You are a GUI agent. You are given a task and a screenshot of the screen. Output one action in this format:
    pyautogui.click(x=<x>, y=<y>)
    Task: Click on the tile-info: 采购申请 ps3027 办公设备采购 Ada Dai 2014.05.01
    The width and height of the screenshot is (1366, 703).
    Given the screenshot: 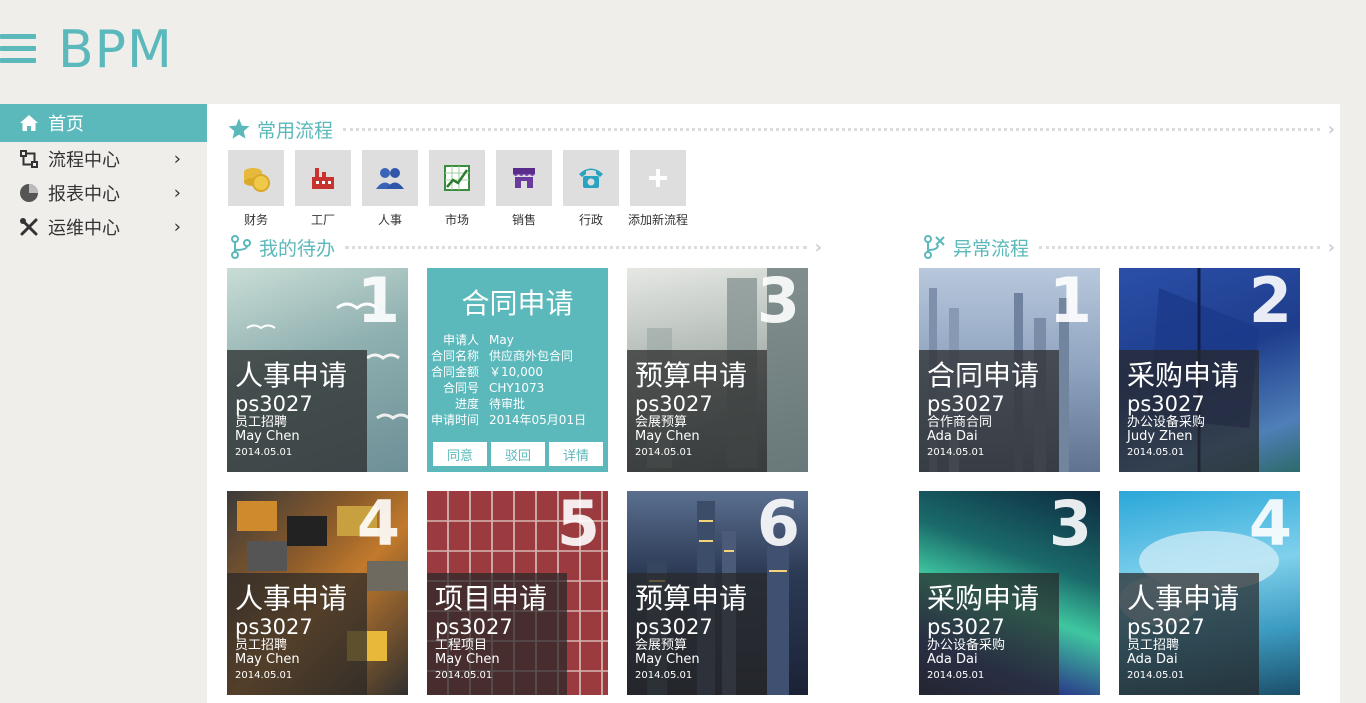 What is the action you would take?
    pyautogui.click(x=989, y=634)
    